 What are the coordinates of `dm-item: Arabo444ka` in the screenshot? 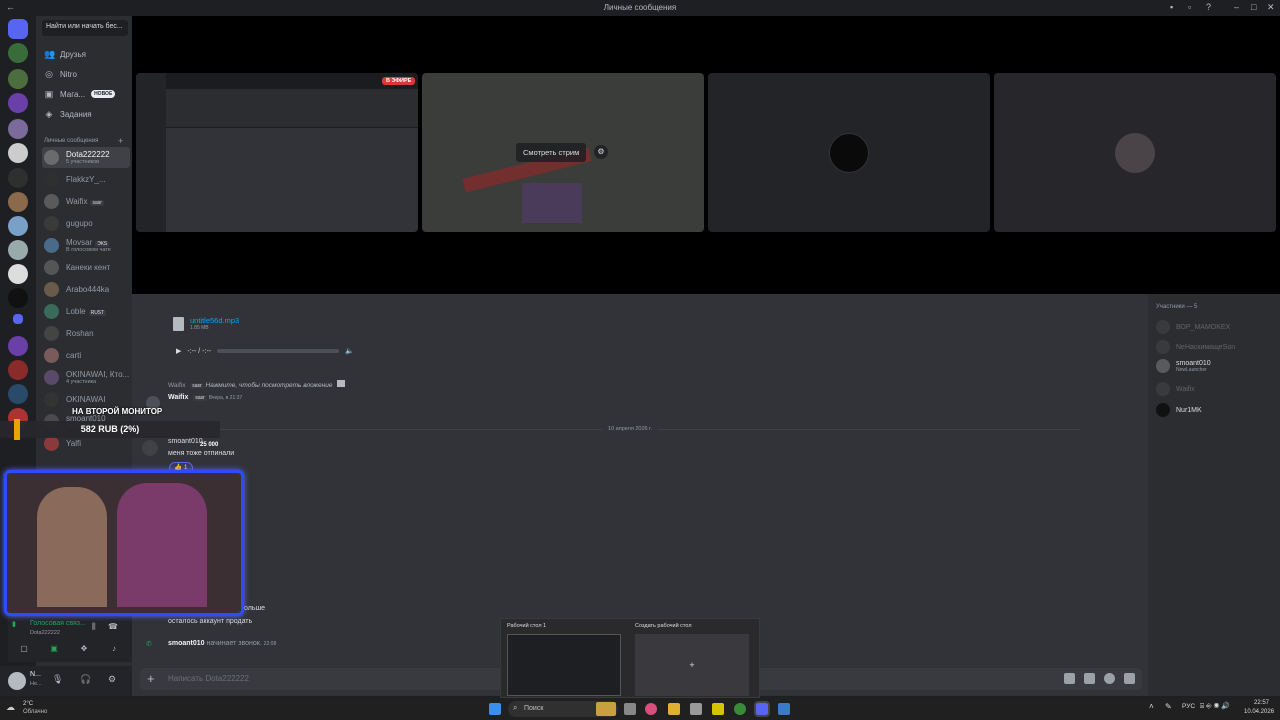 It's located at (86, 289).